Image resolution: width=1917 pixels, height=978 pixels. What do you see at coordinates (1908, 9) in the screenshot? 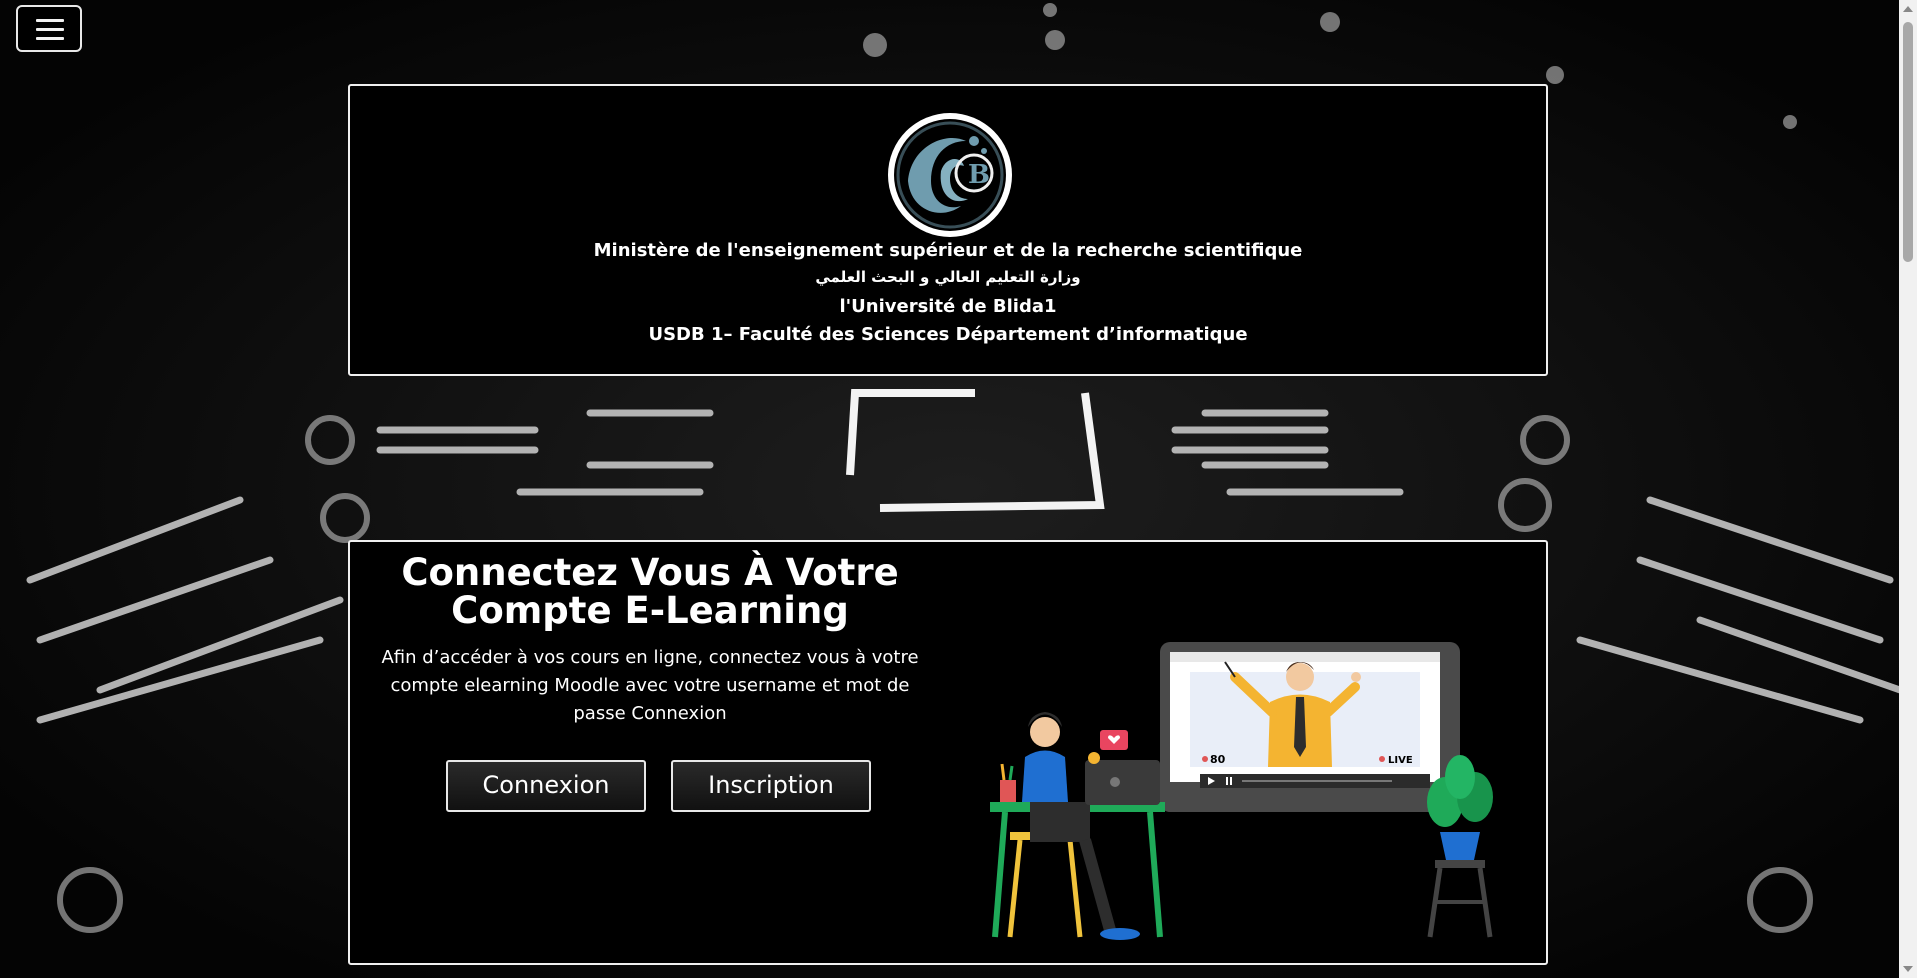
I see `scroll-up-arrow-icon` at bounding box center [1908, 9].